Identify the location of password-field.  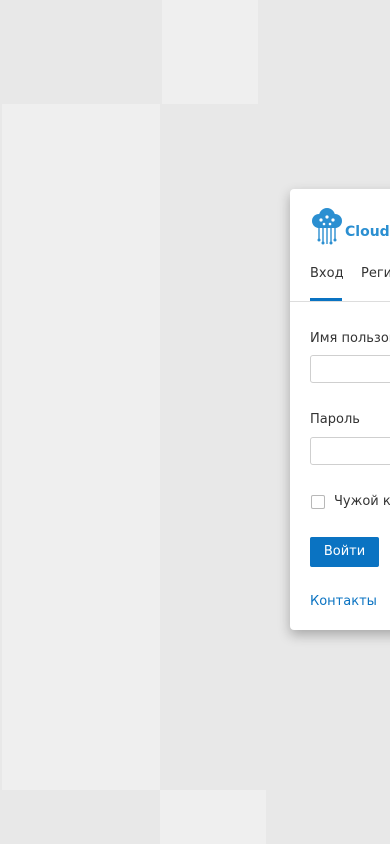
(350, 451).